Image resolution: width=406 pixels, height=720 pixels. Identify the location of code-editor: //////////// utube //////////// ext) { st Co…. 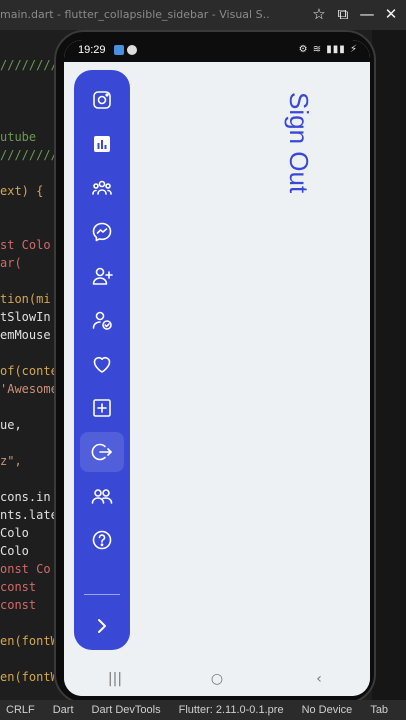
(31, 365).